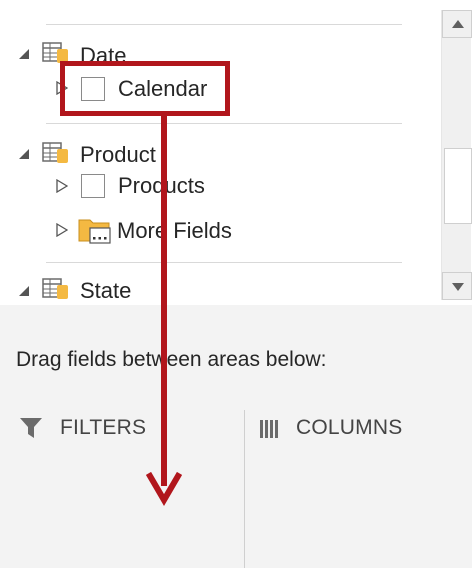 The width and height of the screenshot is (472, 568). What do you see at coordinates (118, 155) in the screenshot?
I see `table-name-product: Product` at bounding box center [118, 155].